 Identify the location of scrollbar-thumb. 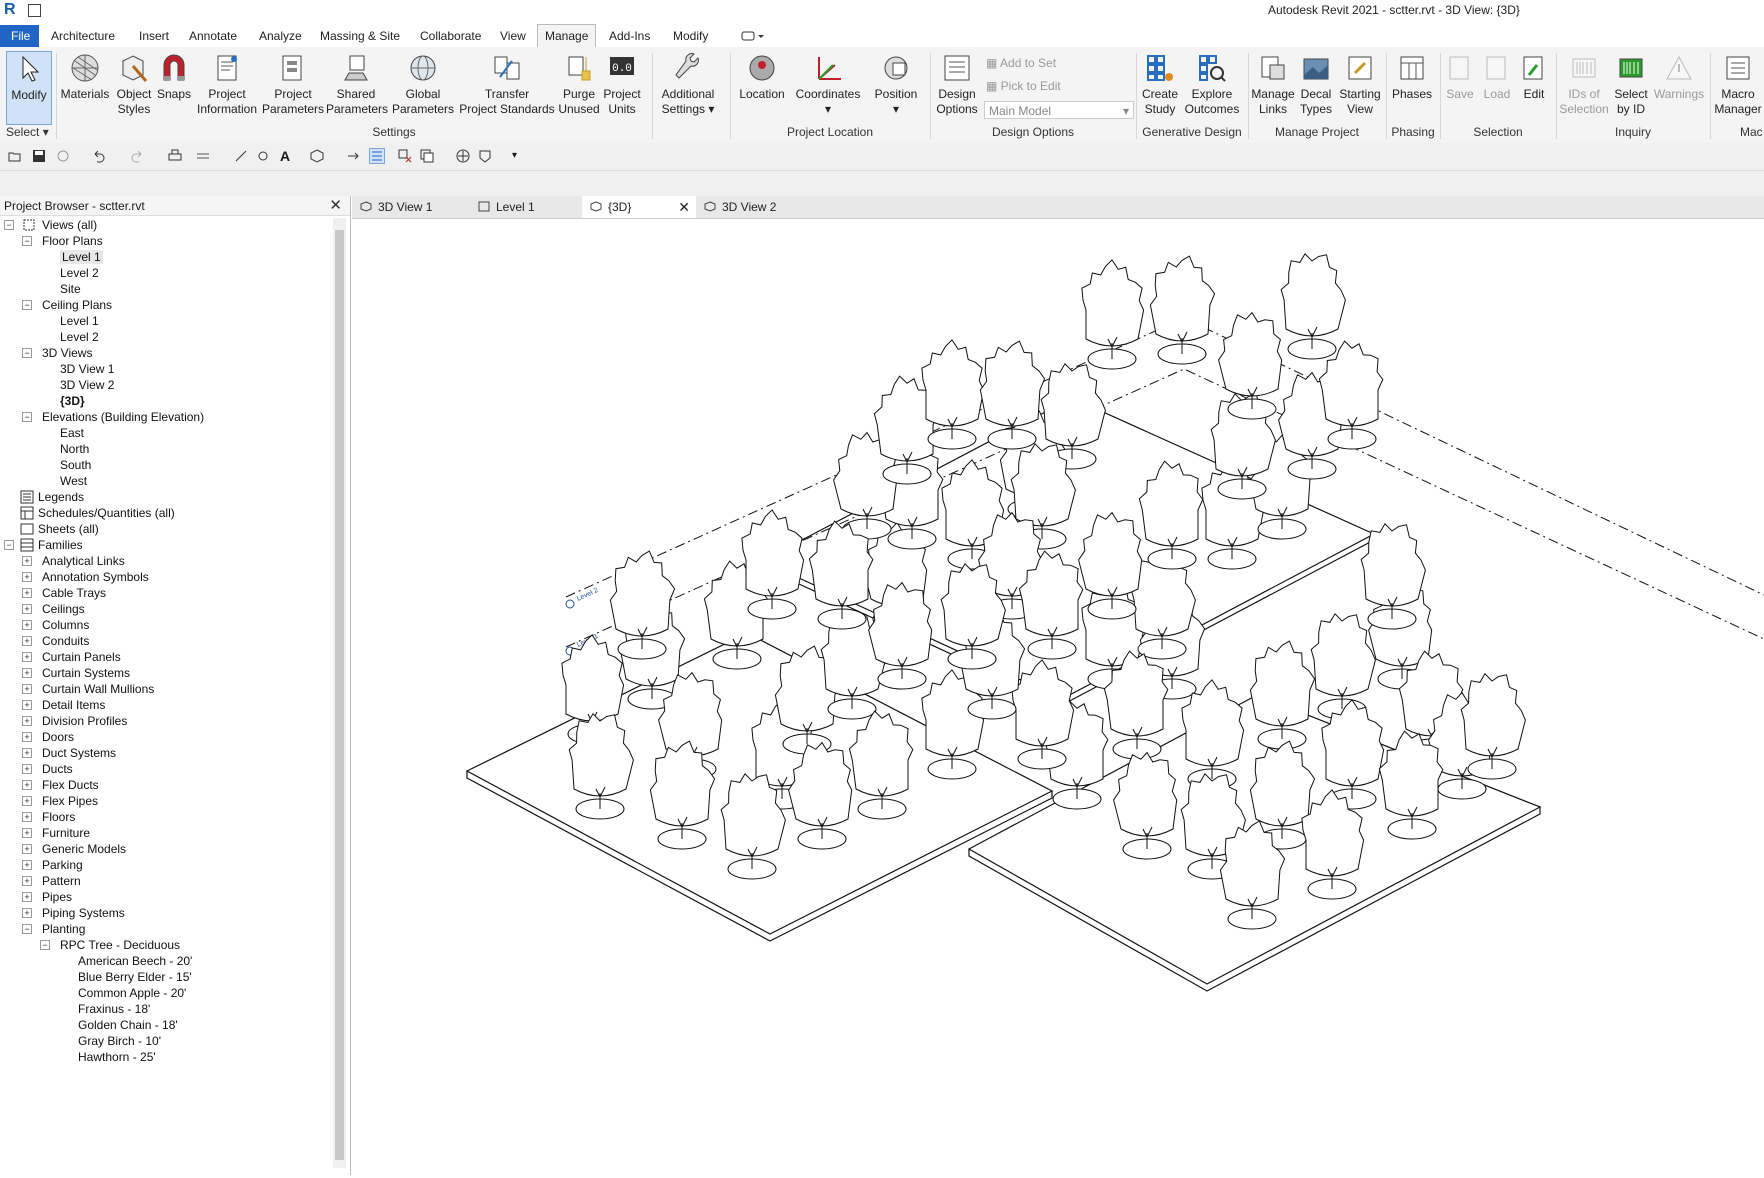
(339, 695).